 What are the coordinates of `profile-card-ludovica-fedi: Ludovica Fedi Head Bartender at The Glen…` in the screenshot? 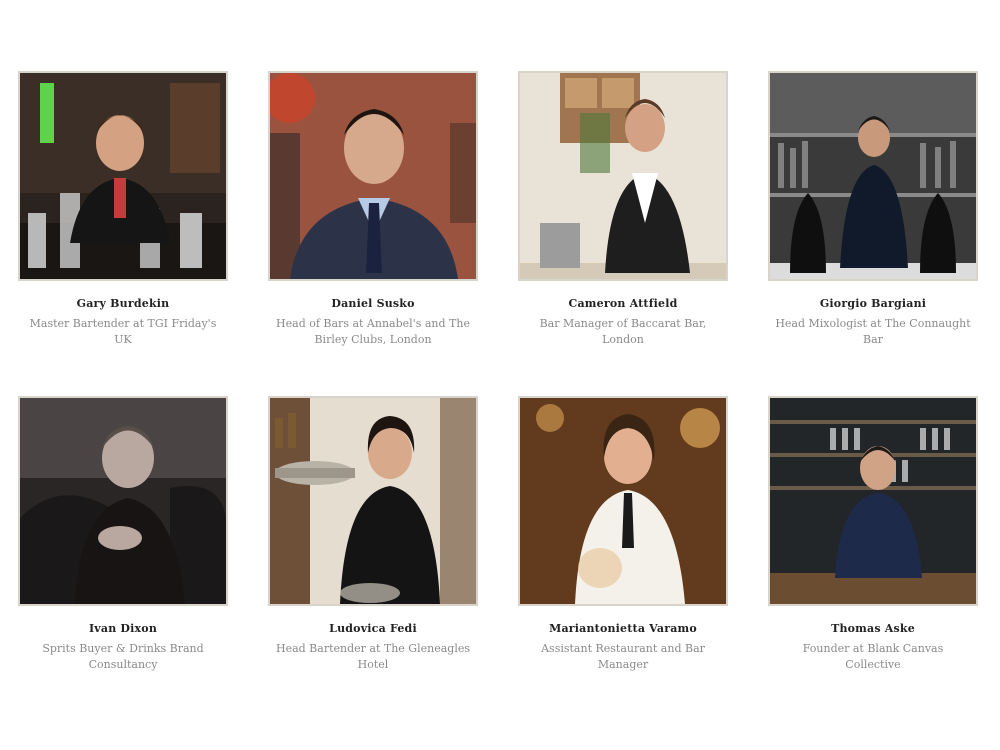 It's located at (373, 558).